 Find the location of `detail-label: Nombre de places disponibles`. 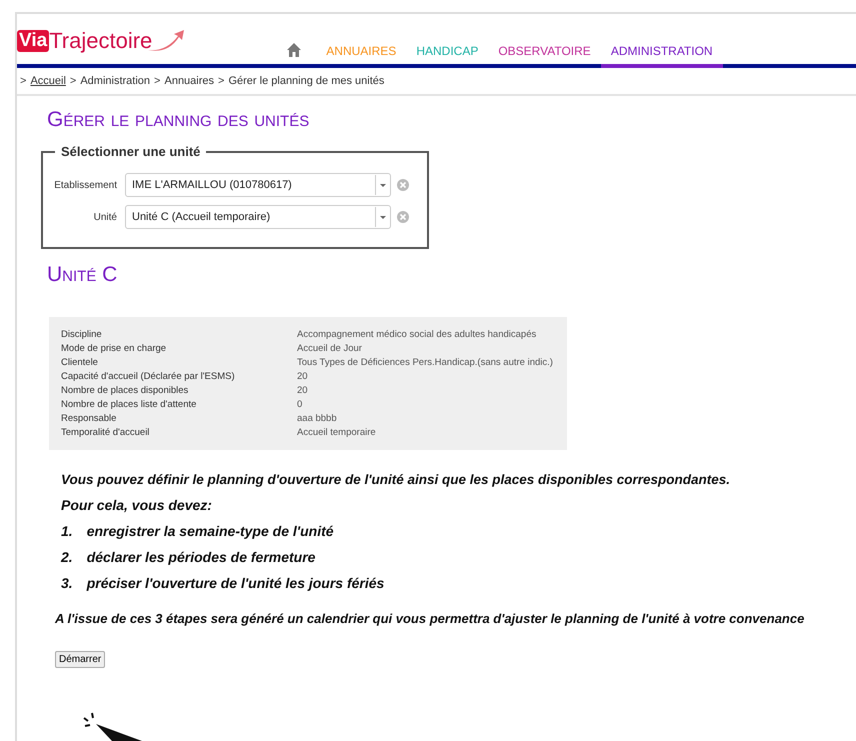

detail-label: Nombre de places disponibles is located at coordinates (125, 390).